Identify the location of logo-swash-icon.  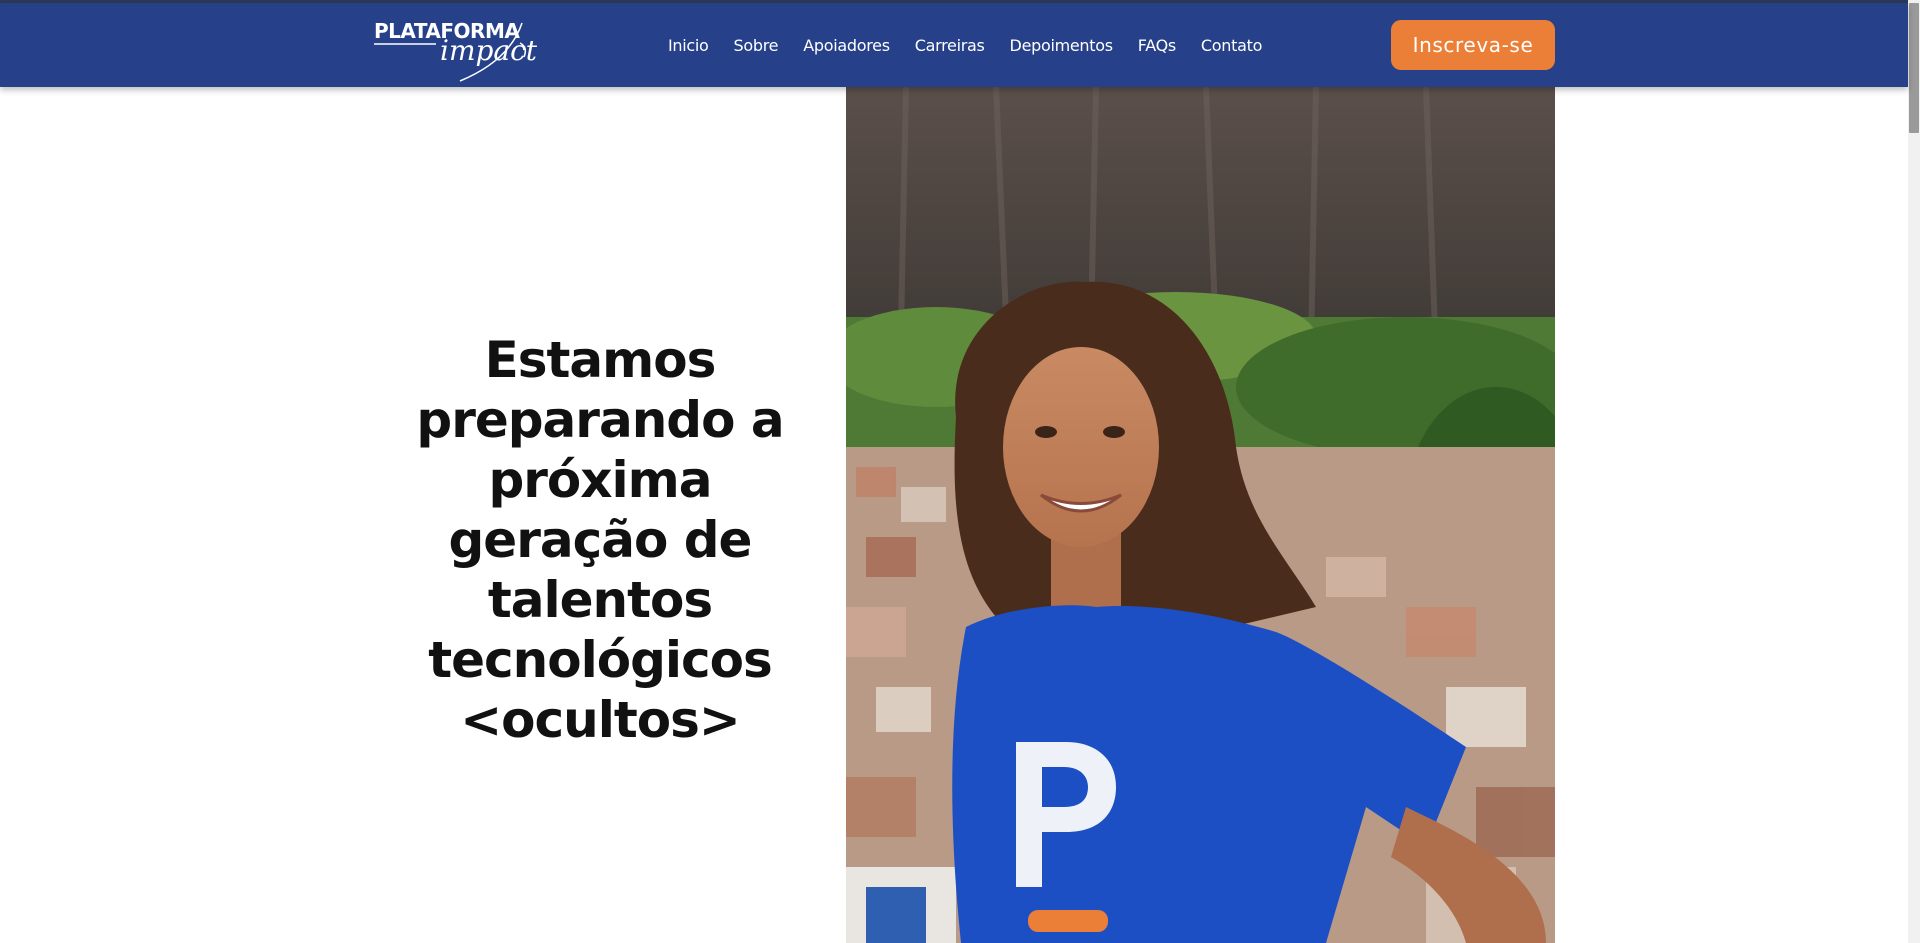
(450, 52).